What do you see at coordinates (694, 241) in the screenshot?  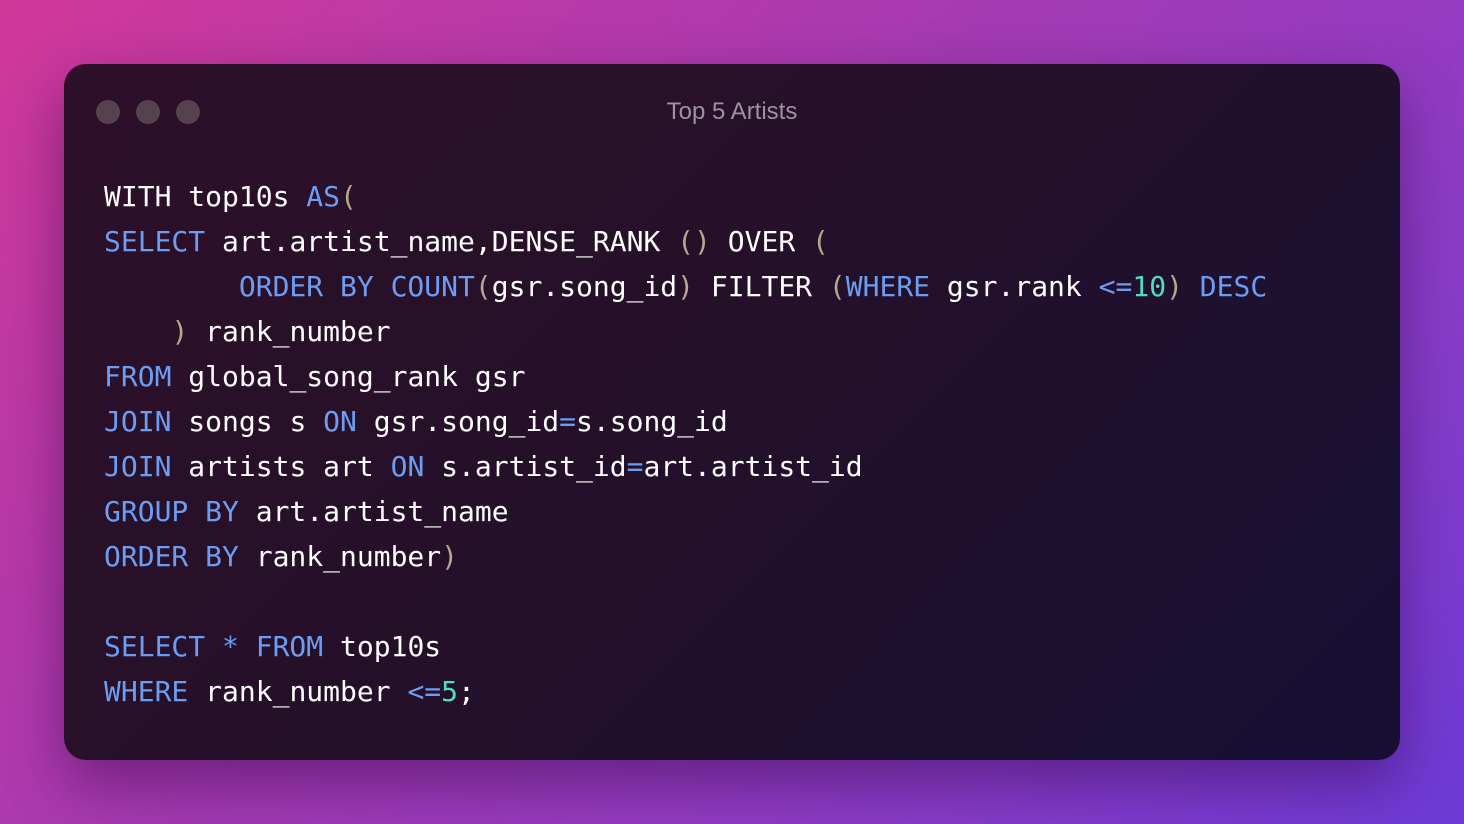 I see `code-paren: ()` at bounding box center [694, 241].